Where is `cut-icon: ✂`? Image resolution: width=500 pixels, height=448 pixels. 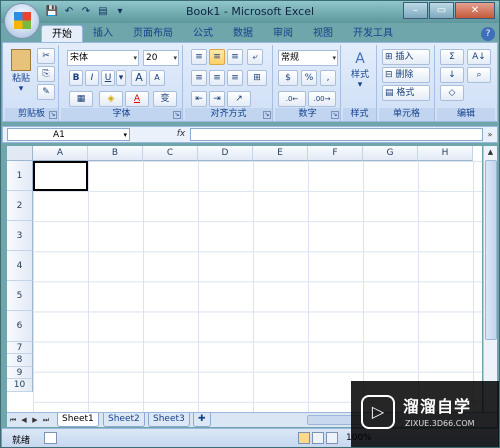
cut-icon: ✂ is located at coordinates (46, 56).